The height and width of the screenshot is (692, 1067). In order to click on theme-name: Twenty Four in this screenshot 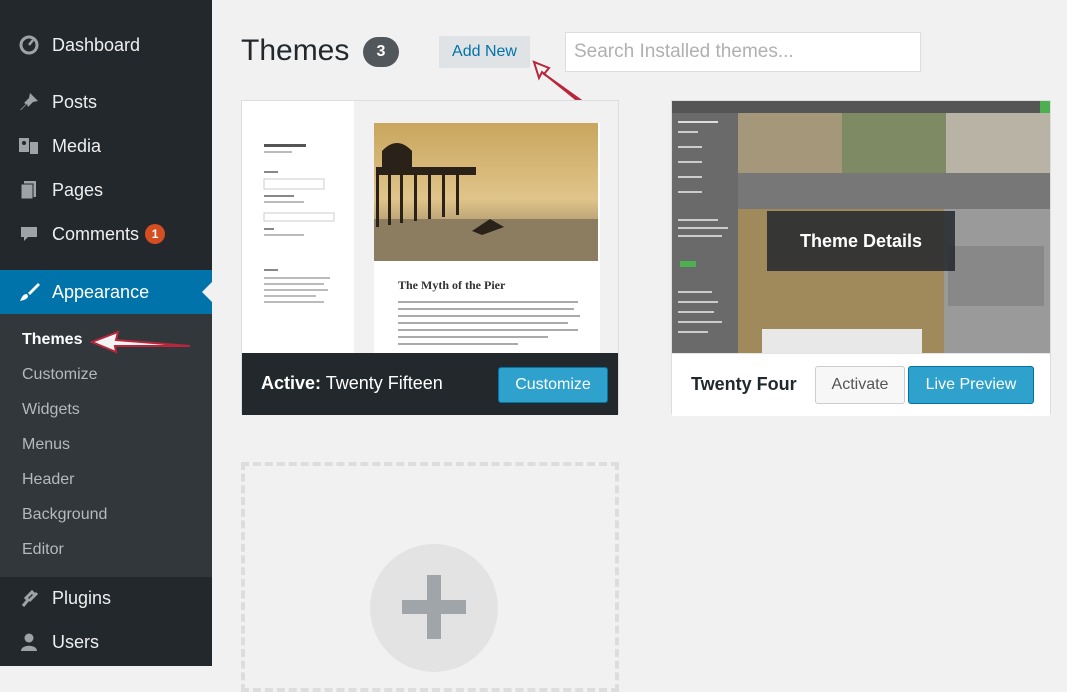, I will do `click(744, 384)`.